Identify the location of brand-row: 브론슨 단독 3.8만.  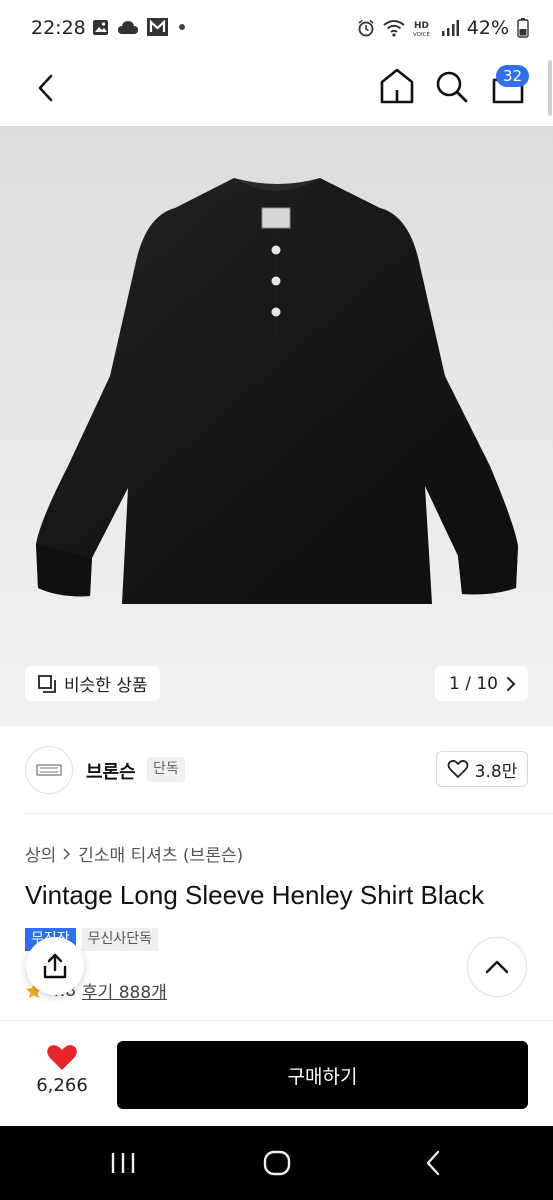
(276, 771).